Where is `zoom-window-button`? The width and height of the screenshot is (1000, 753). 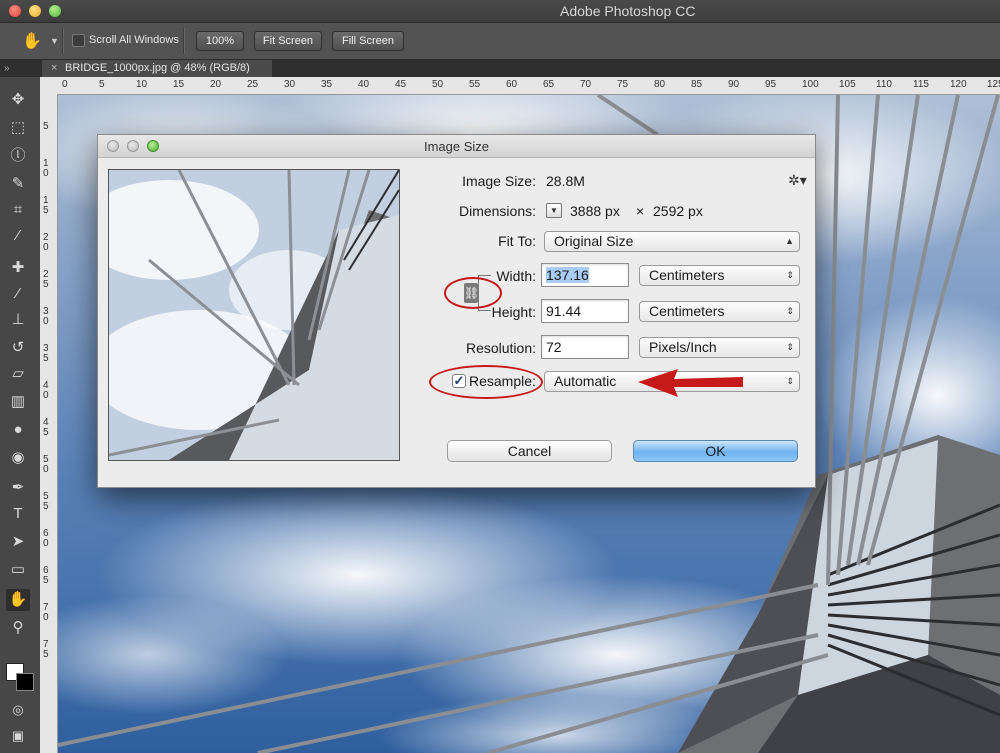 zoom-window-button is located at coordinates (55, 11).